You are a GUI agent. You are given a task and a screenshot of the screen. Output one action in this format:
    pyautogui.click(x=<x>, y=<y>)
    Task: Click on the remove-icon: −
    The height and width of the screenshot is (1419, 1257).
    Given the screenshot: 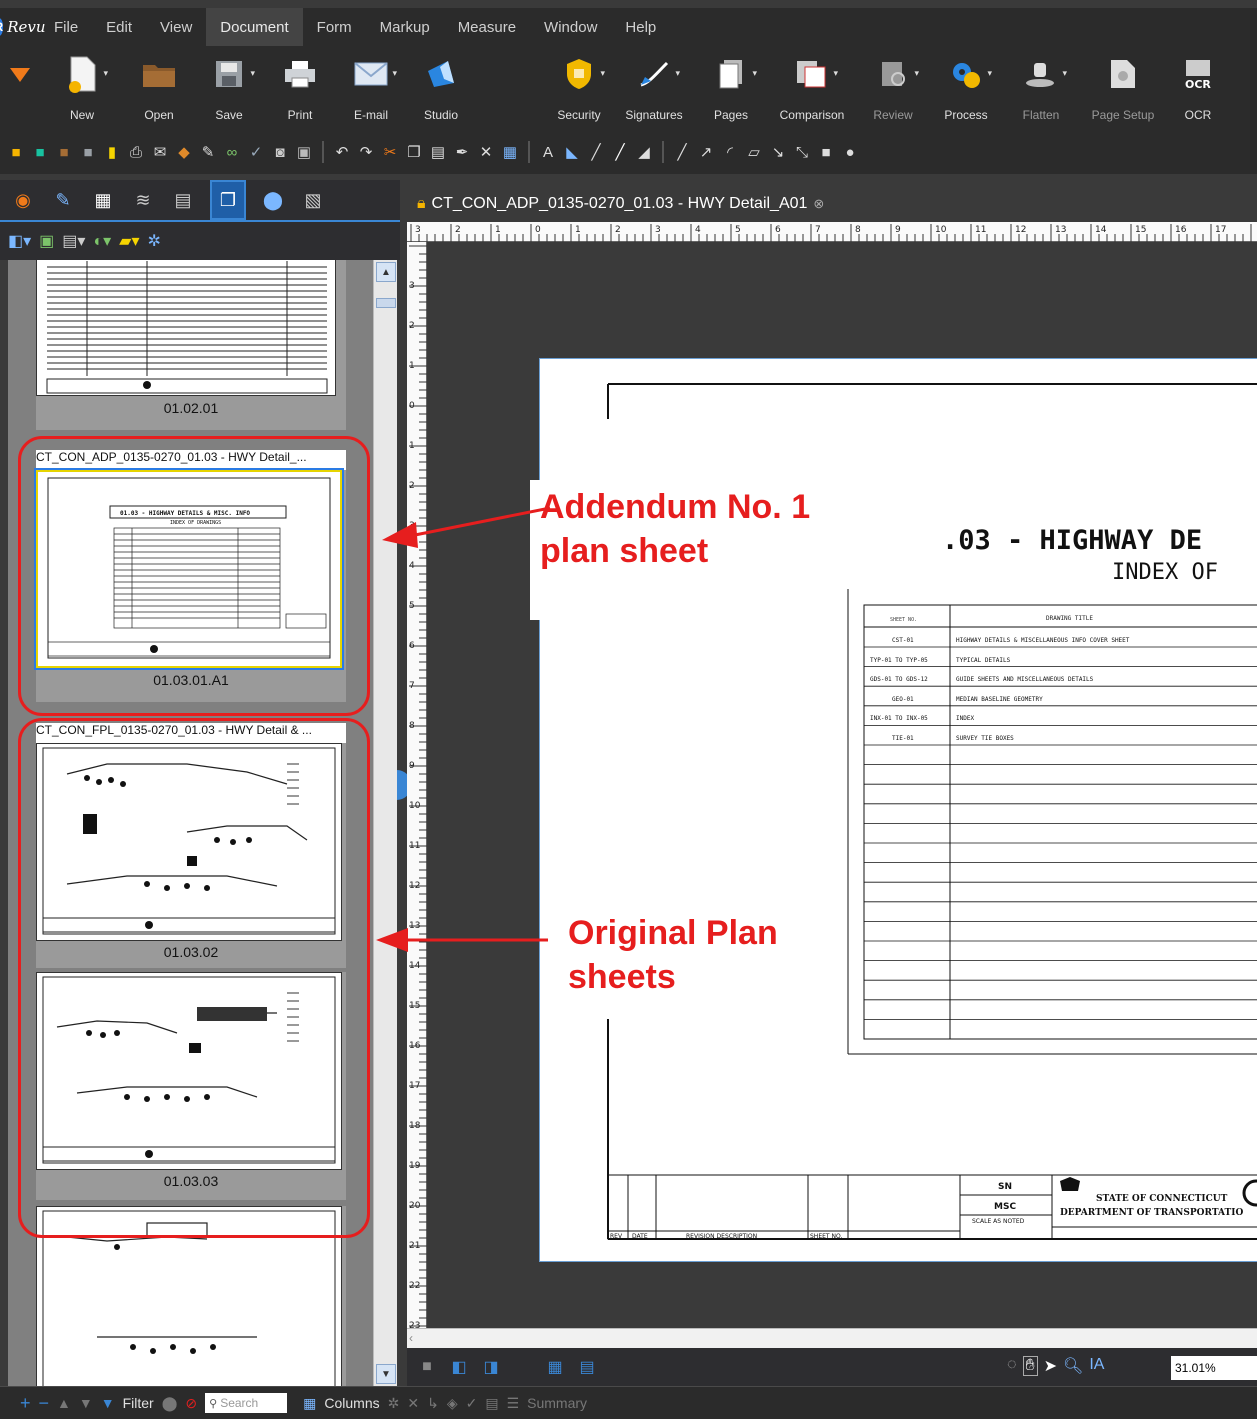 What is the action you would take?
    pyautogui.click(x=44, y=1403)
    